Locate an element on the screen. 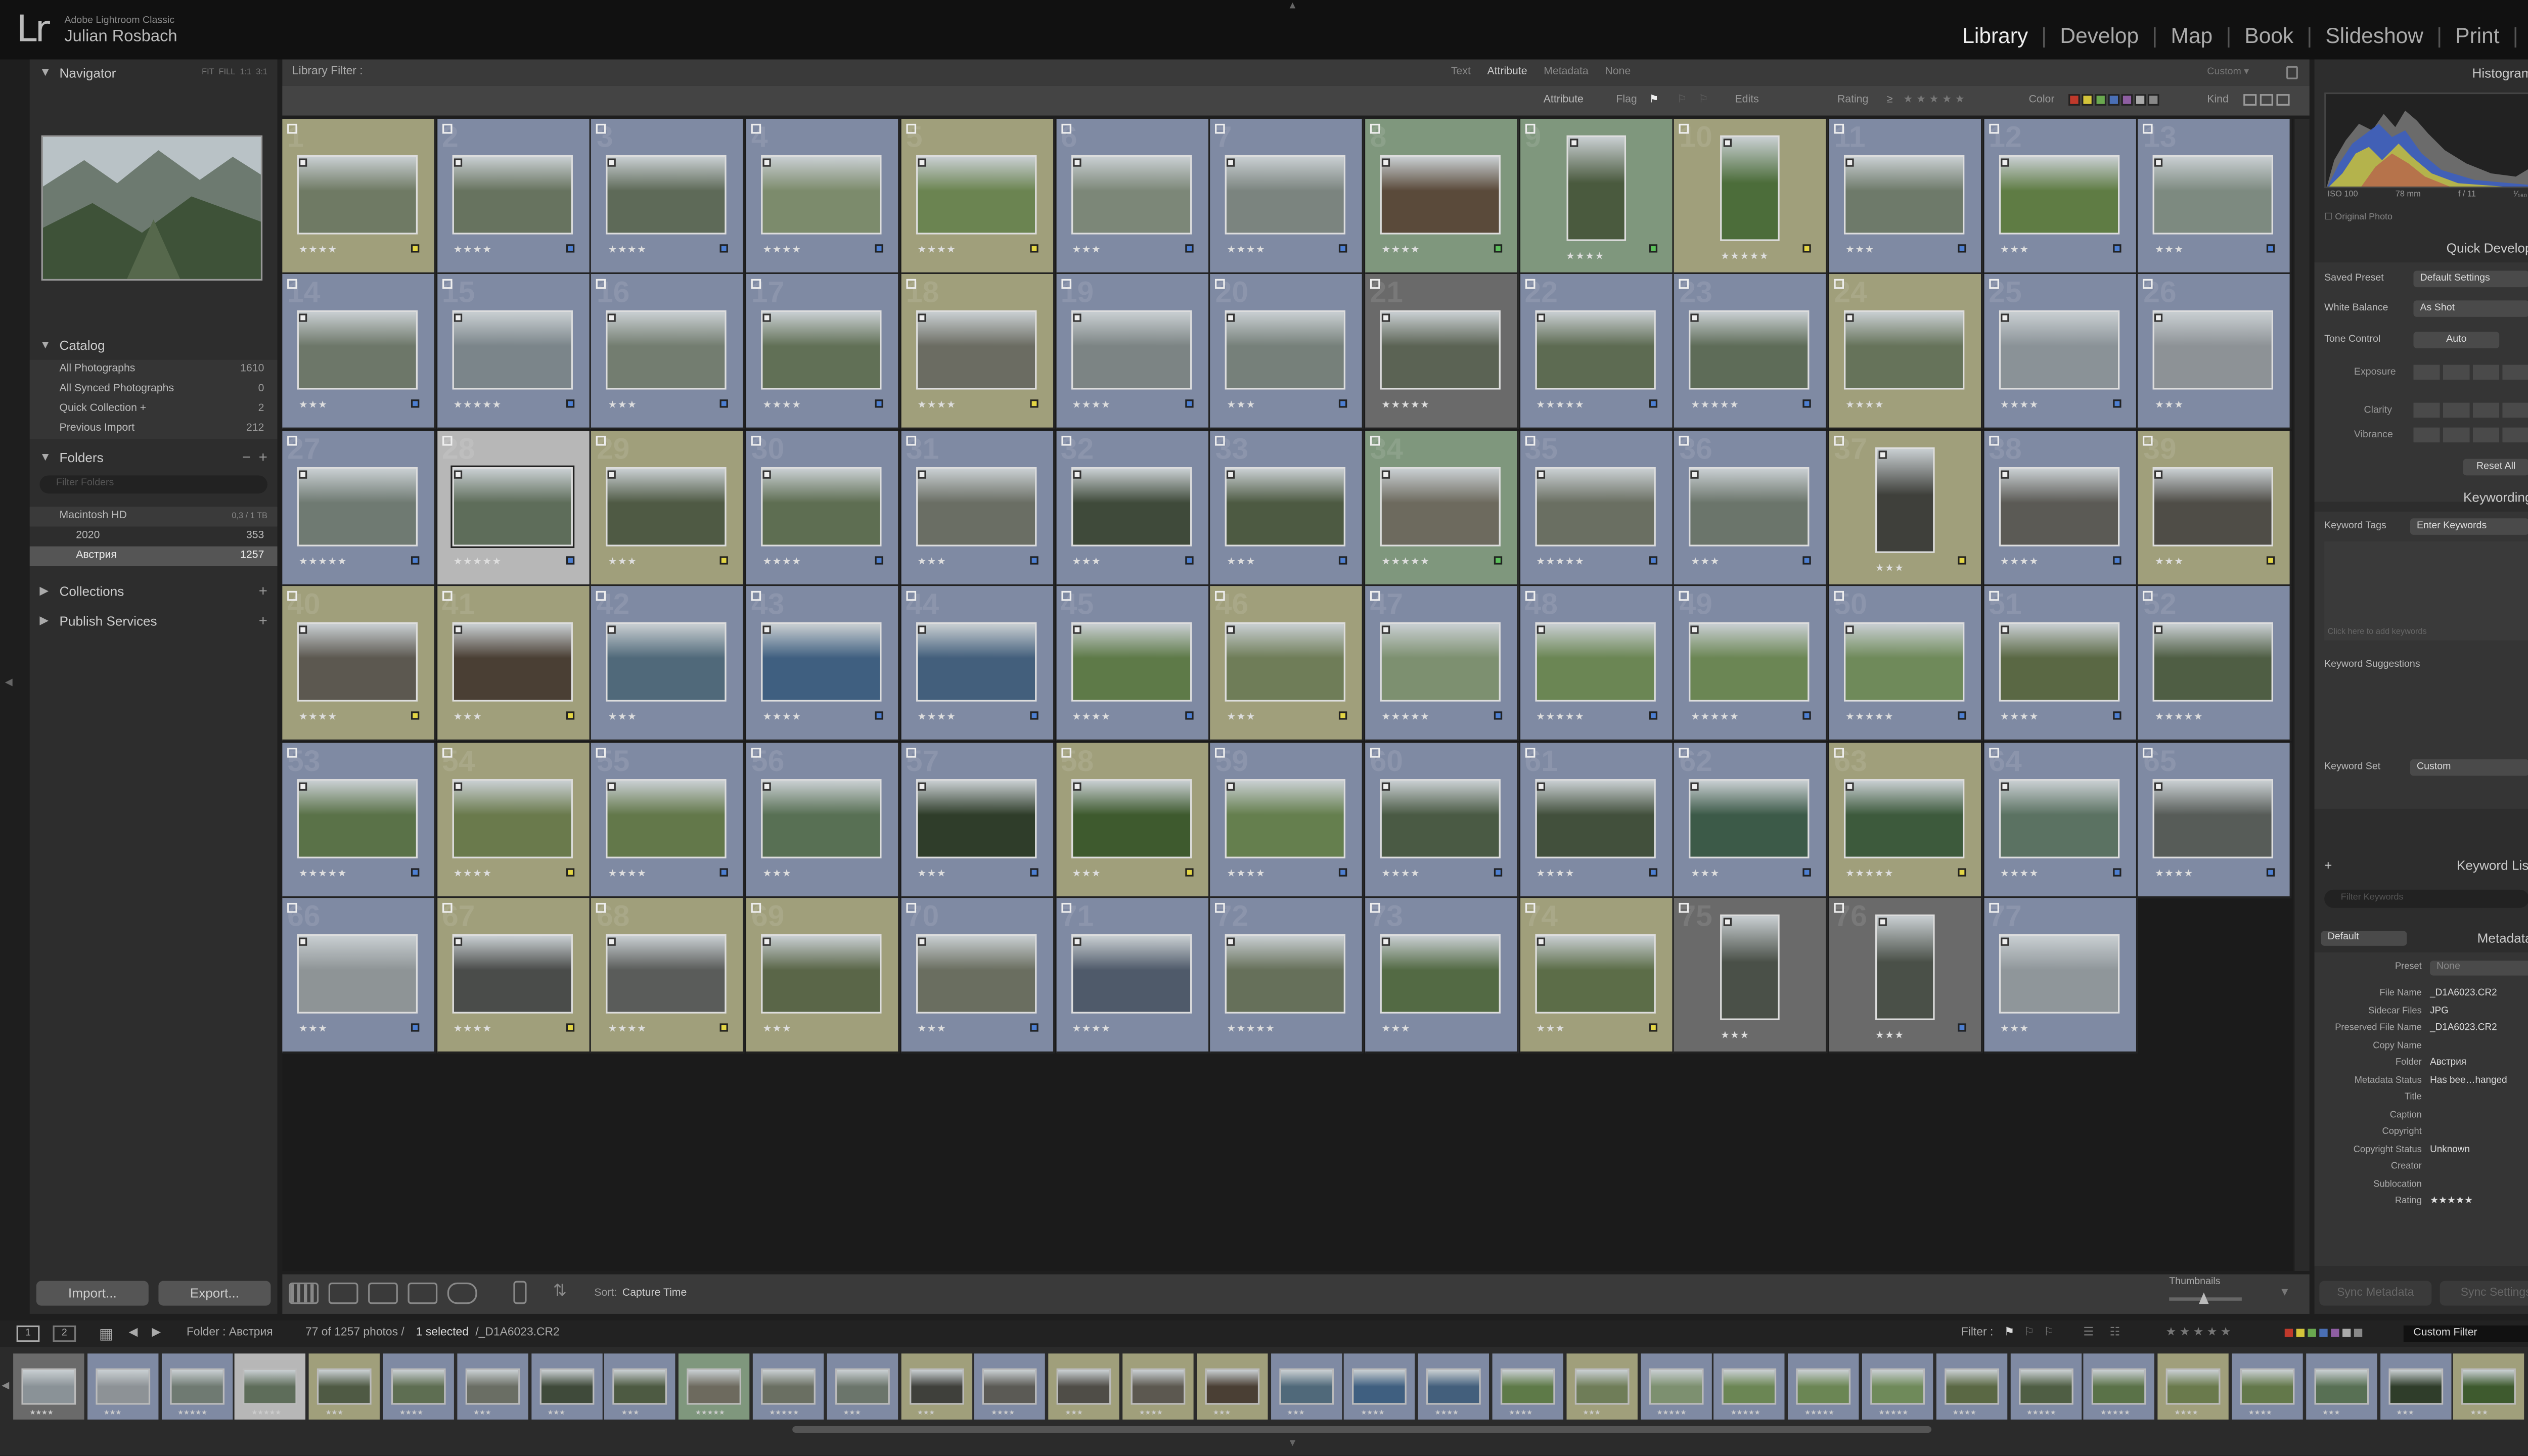 The height and width of the screenshot is (1456, 2528). keyword-set-dropdown: Custom is located at coordinates (2469, 767).